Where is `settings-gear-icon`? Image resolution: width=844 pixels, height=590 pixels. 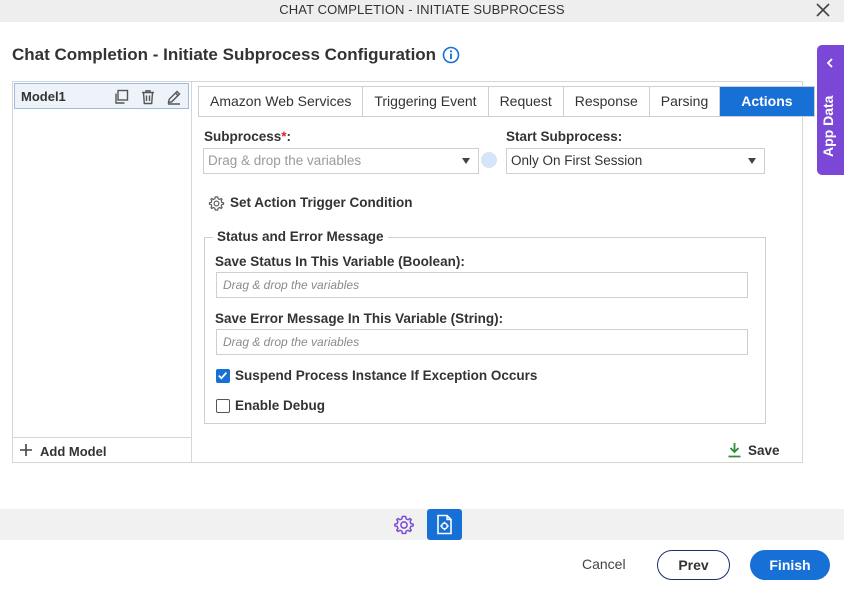 settings-gear-icon is located at coordinates (404, 525).